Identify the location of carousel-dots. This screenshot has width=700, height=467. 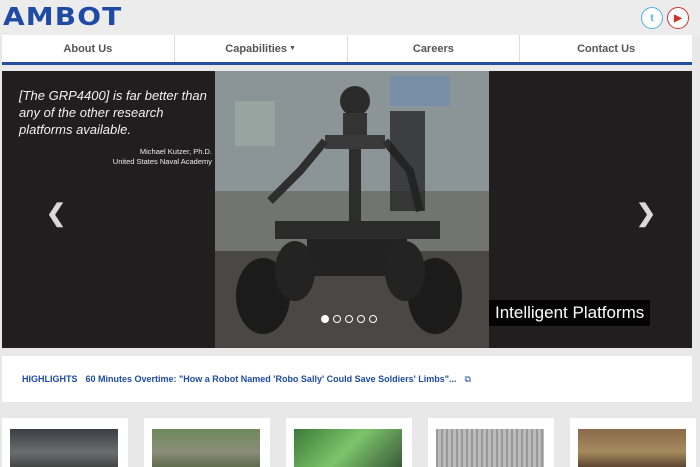
(349, 319).